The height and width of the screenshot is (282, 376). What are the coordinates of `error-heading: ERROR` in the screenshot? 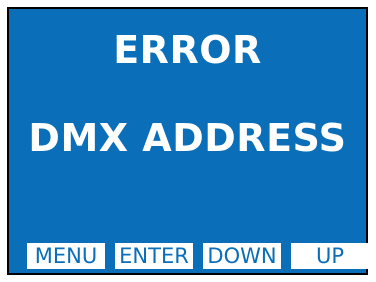 It's located at (187, 50).